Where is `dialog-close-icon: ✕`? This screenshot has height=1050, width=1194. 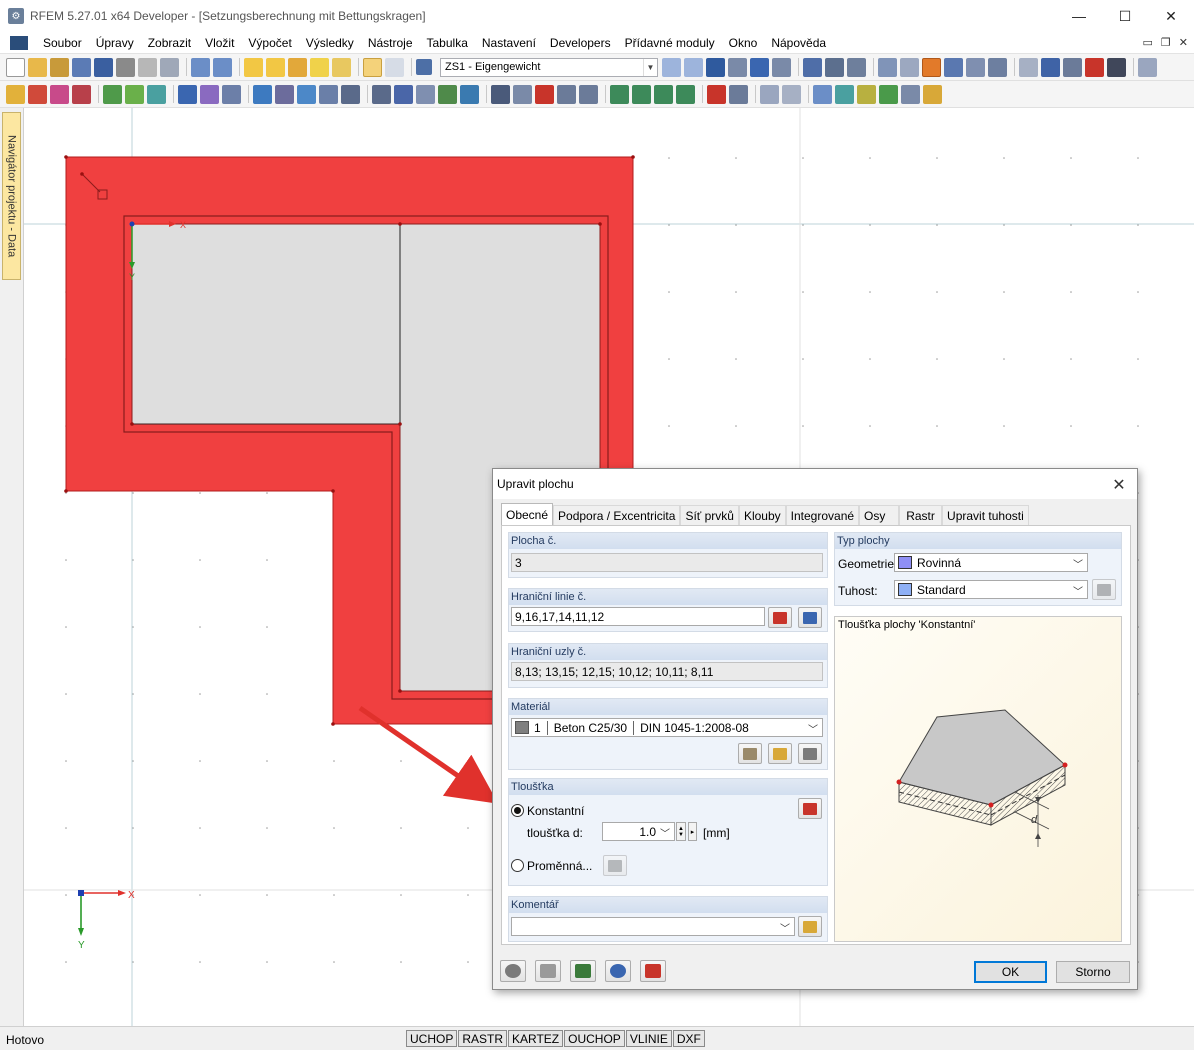 dialog-close-icon: ✕ is located at coordinates (1119, 485).